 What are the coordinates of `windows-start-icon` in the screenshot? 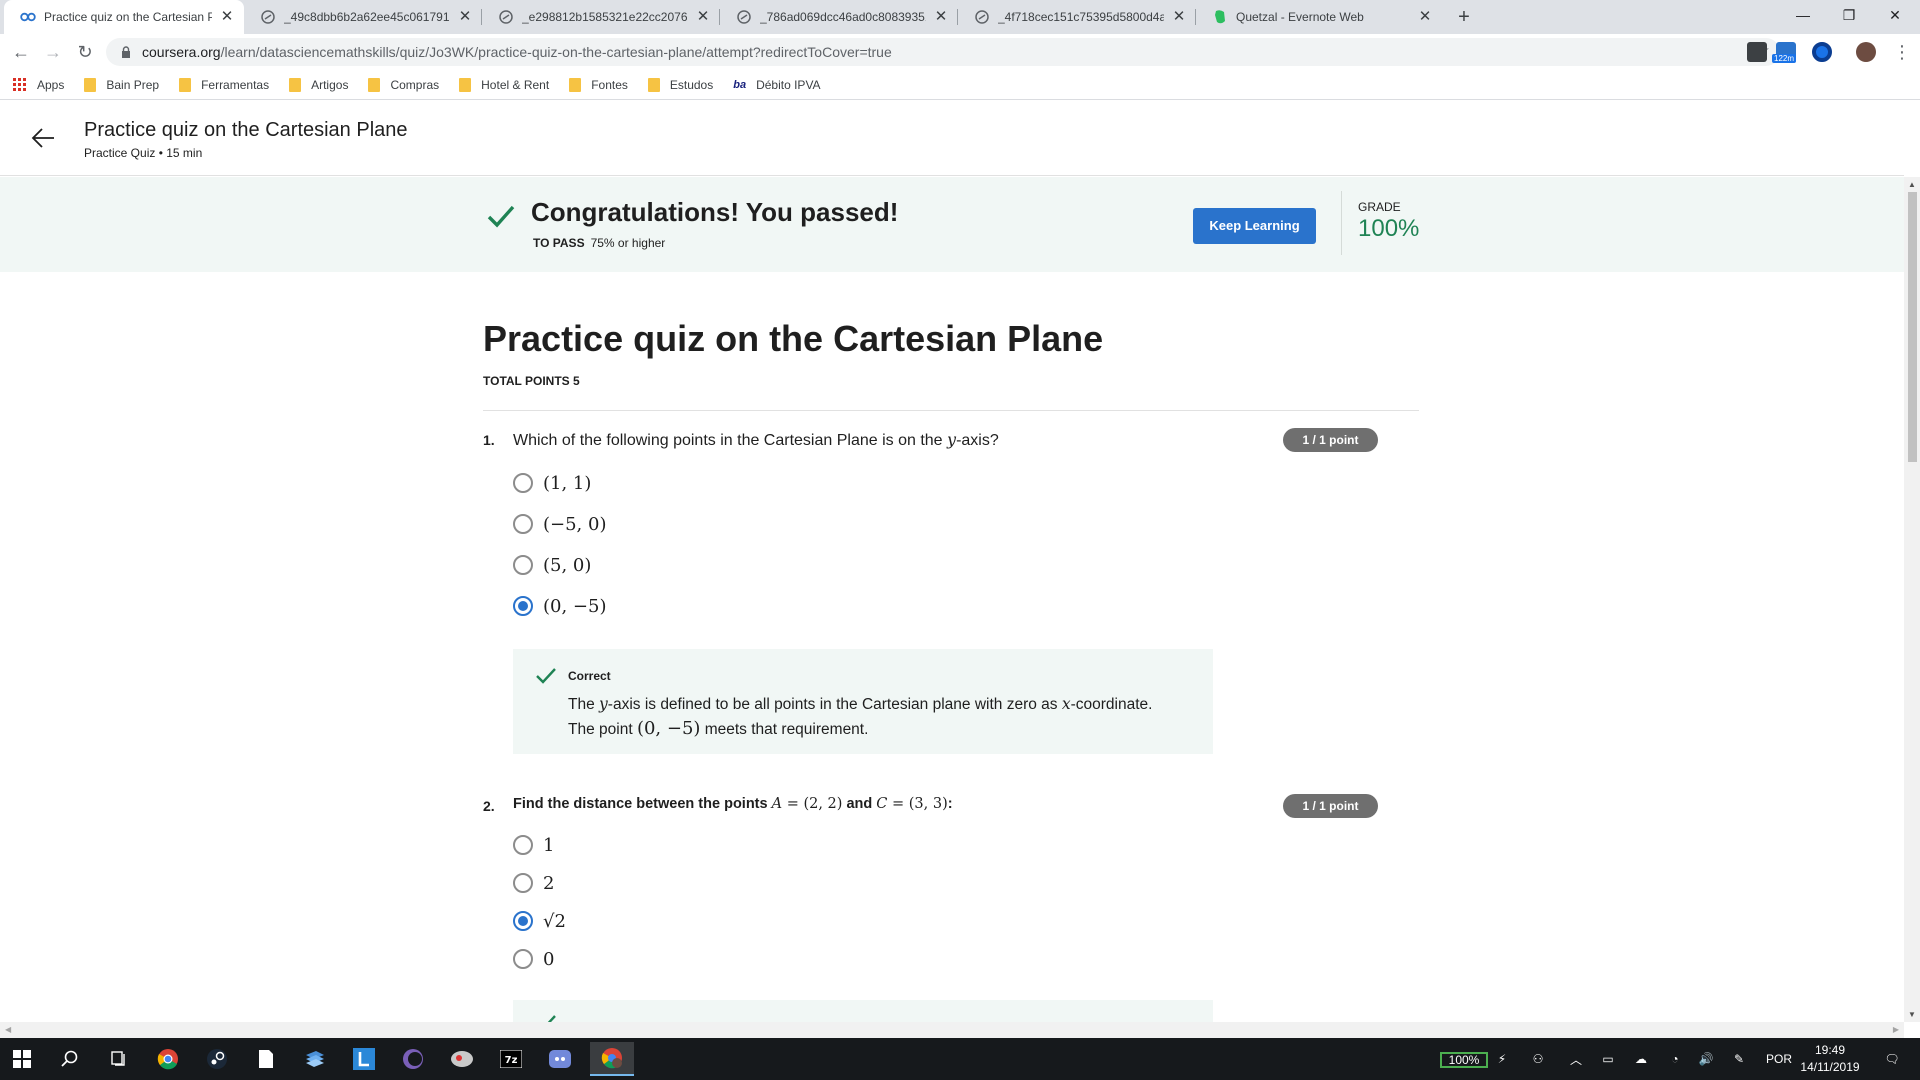 It's located at (22, 1059).